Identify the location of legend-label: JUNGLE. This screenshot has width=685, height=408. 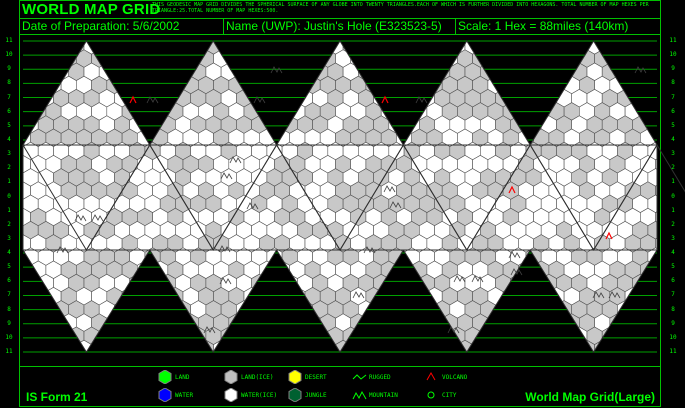
(316, 395).